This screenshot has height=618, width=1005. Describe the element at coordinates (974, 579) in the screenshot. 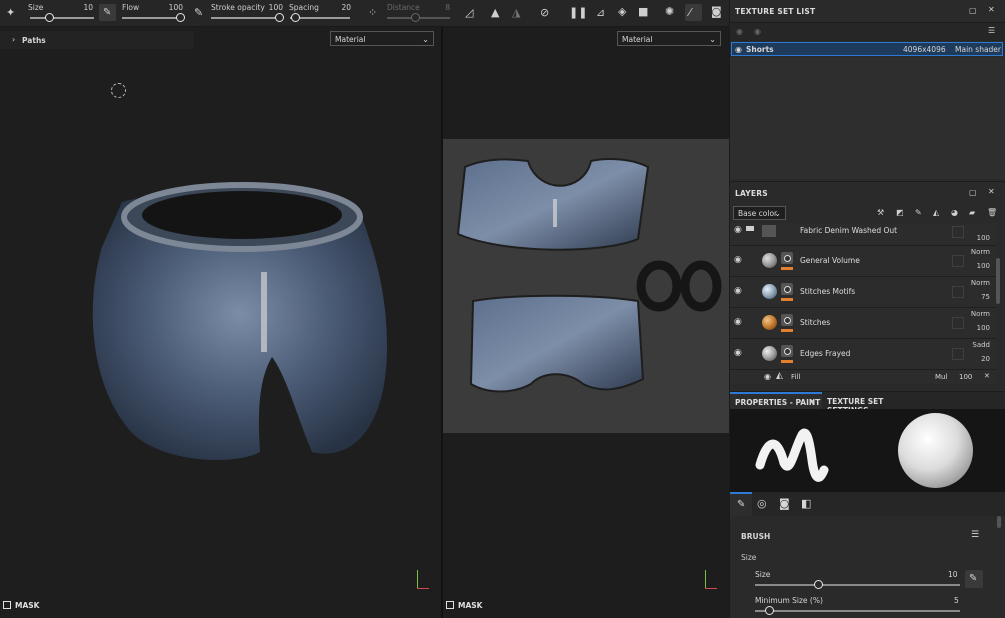

I see `brush-size-pressure-button: ✎` at that location.